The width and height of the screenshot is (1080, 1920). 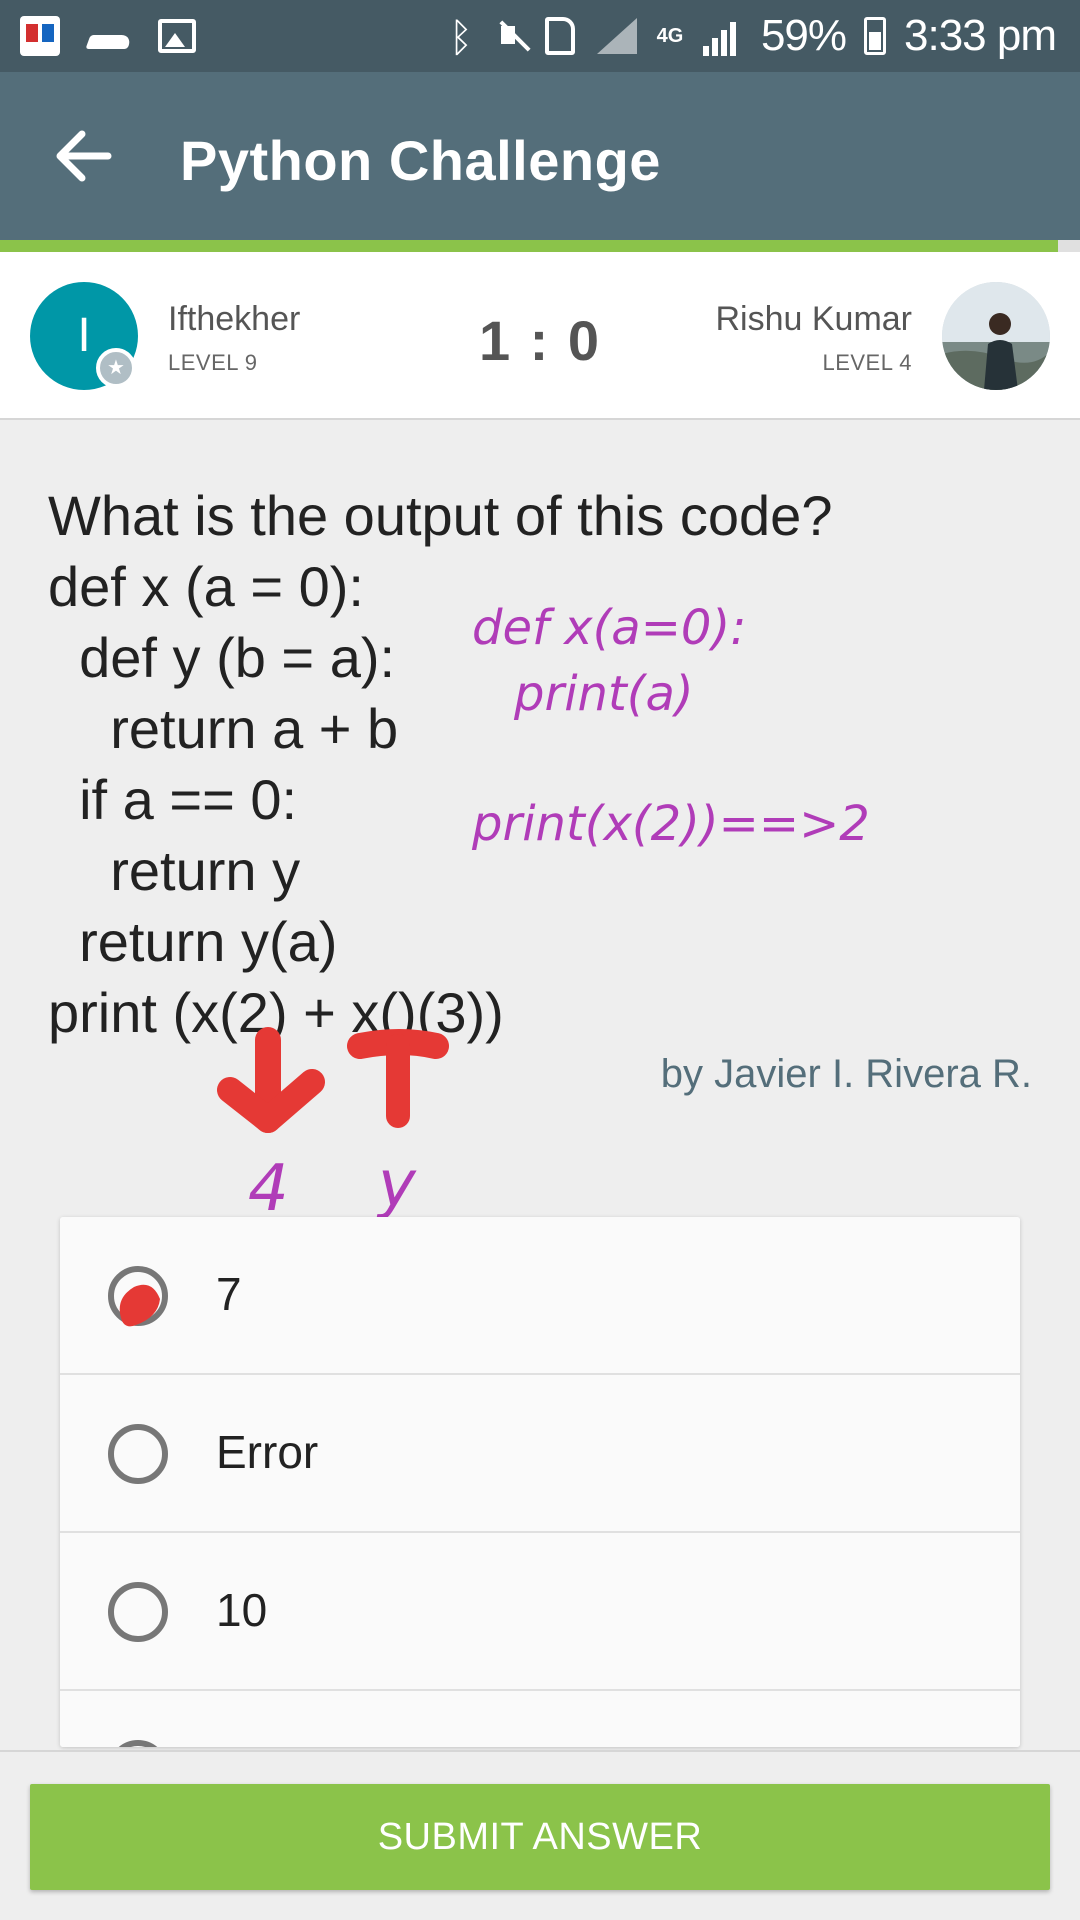 I want to click on back-button, so click(x=84, y=156).